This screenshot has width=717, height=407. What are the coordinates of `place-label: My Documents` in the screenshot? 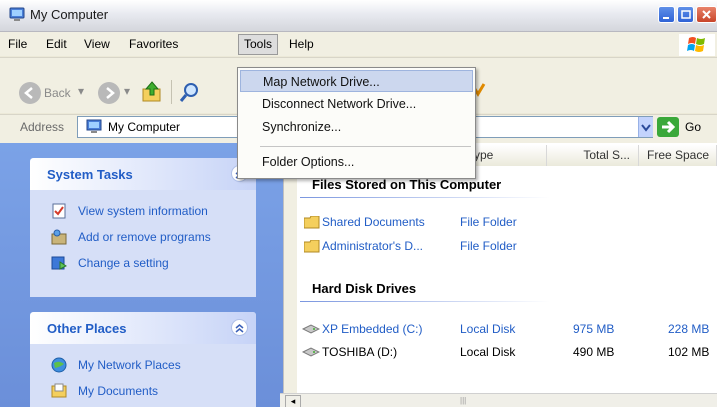 It's located at (118, 391).